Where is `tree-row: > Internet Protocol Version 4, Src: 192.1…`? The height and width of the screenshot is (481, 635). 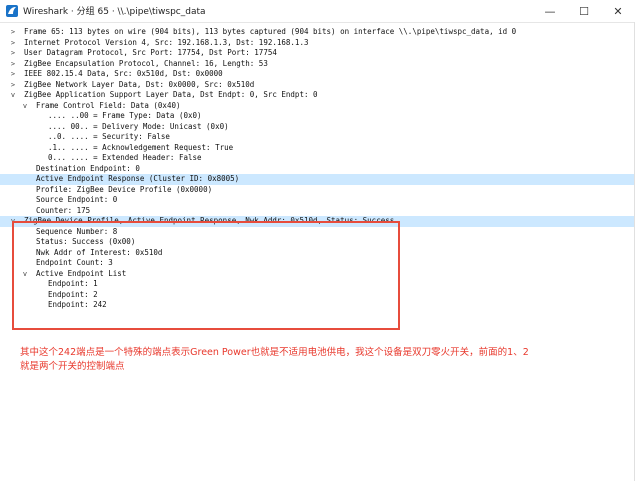
tree-row: > Internet Protocol Version 4, Src: 192.1… is located at coordinates (317, 43).